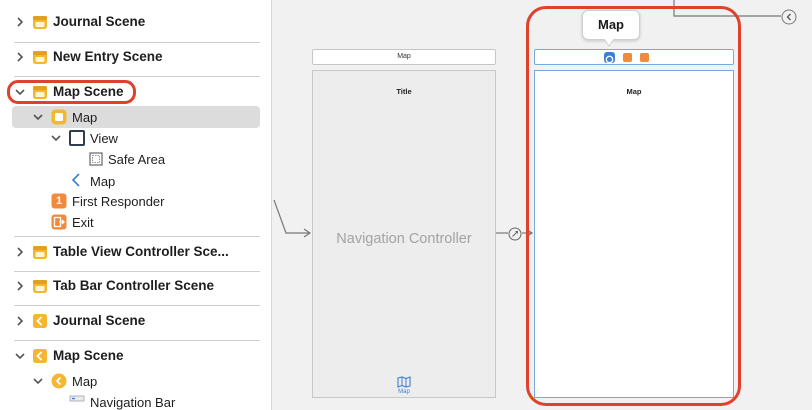 The height and width of the screenshot is (410, 812). I want to click on outline-row-label: Navigation Bar, so click(133, 402).